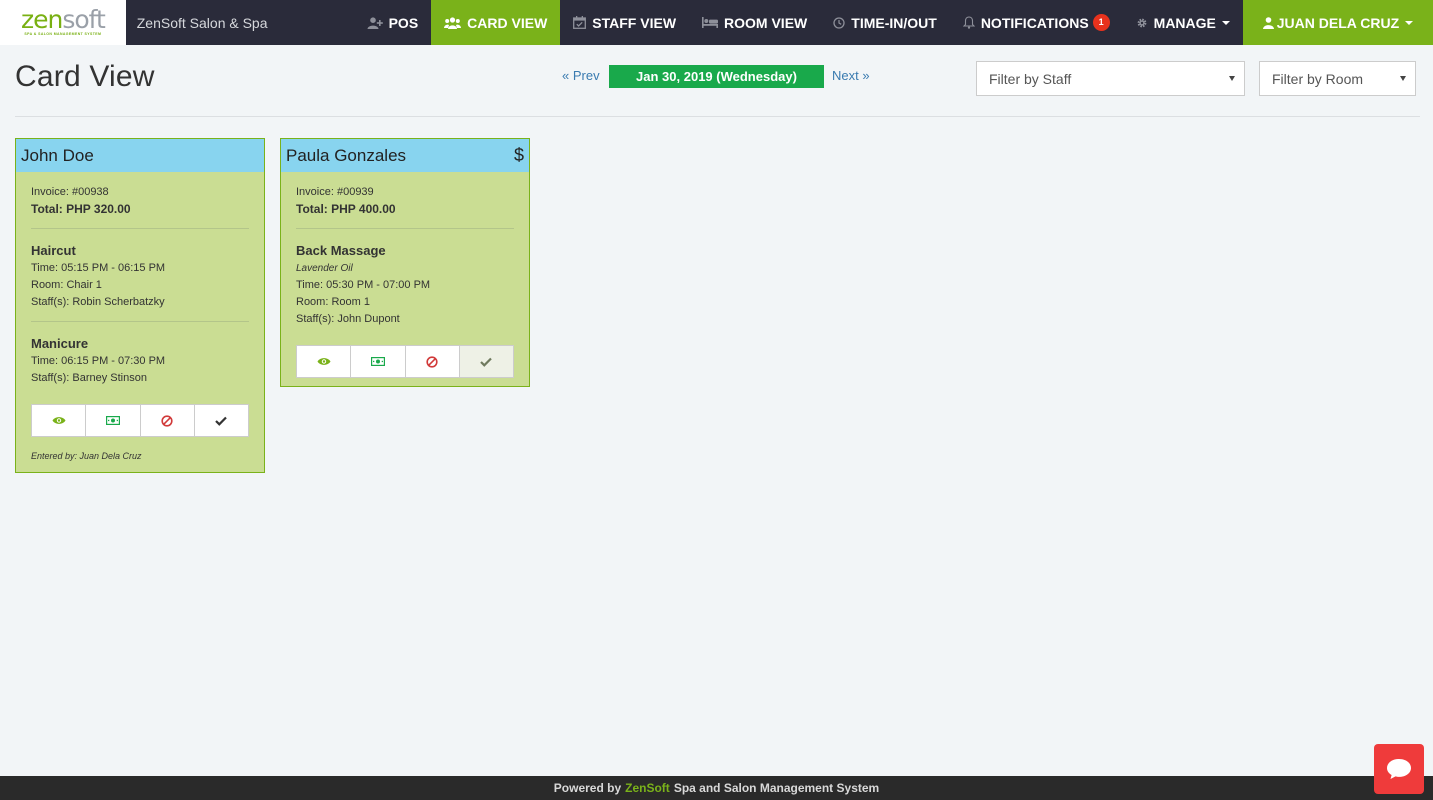 This screenshot has width=1433, height=800. I want to click on bell-icon, so click(968, 22).